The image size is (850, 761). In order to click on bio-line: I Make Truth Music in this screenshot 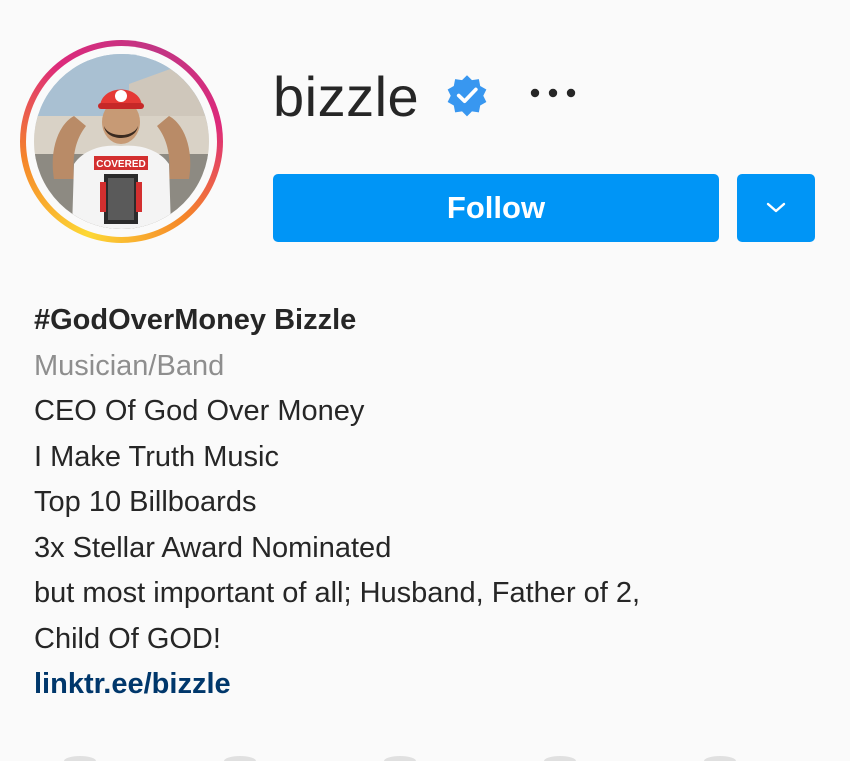, I will do `click(156, 456)`.